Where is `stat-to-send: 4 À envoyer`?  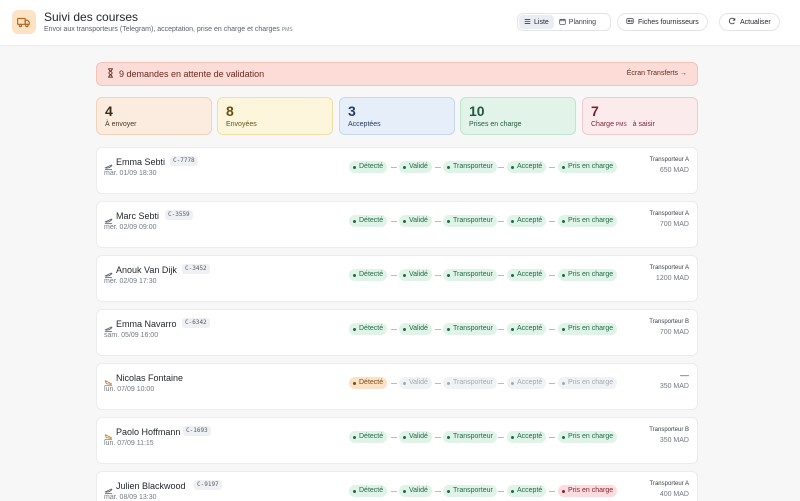
stat-to-send: 4 À envoyer is located at coordinates (154, 116).